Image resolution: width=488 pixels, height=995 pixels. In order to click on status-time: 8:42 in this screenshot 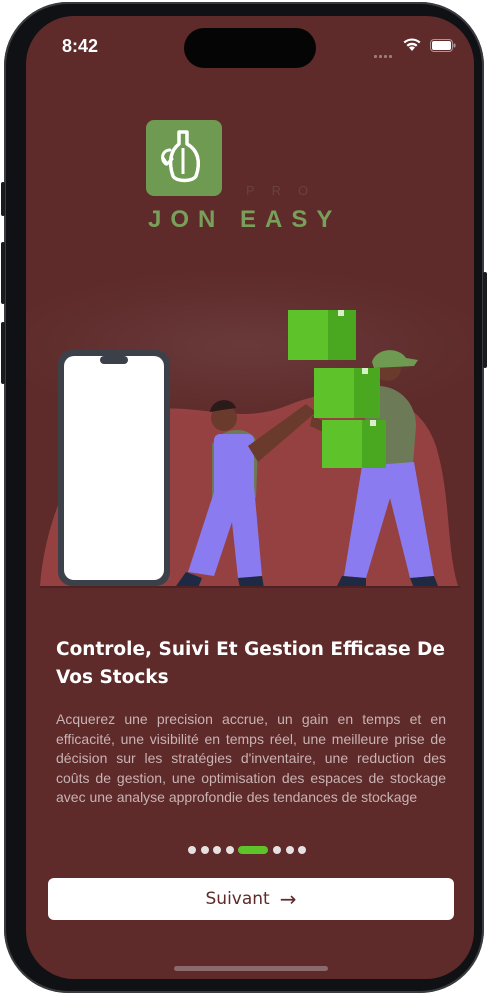, I will do `click(80, 46)`.